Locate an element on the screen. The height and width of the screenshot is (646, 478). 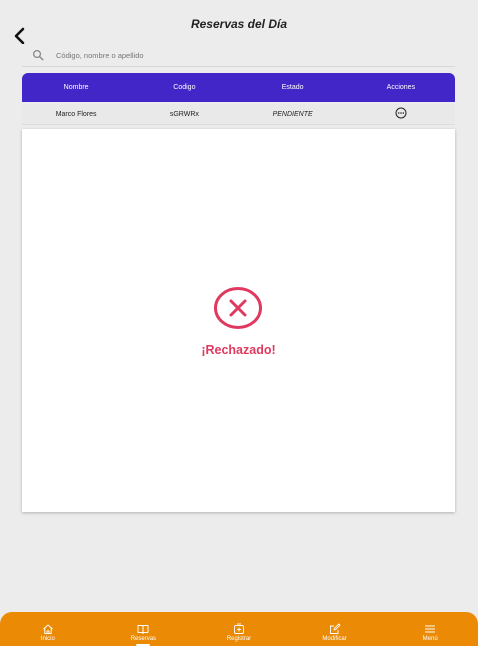
cell-nombre: Marco Flores is located at coordinates (76, 114).